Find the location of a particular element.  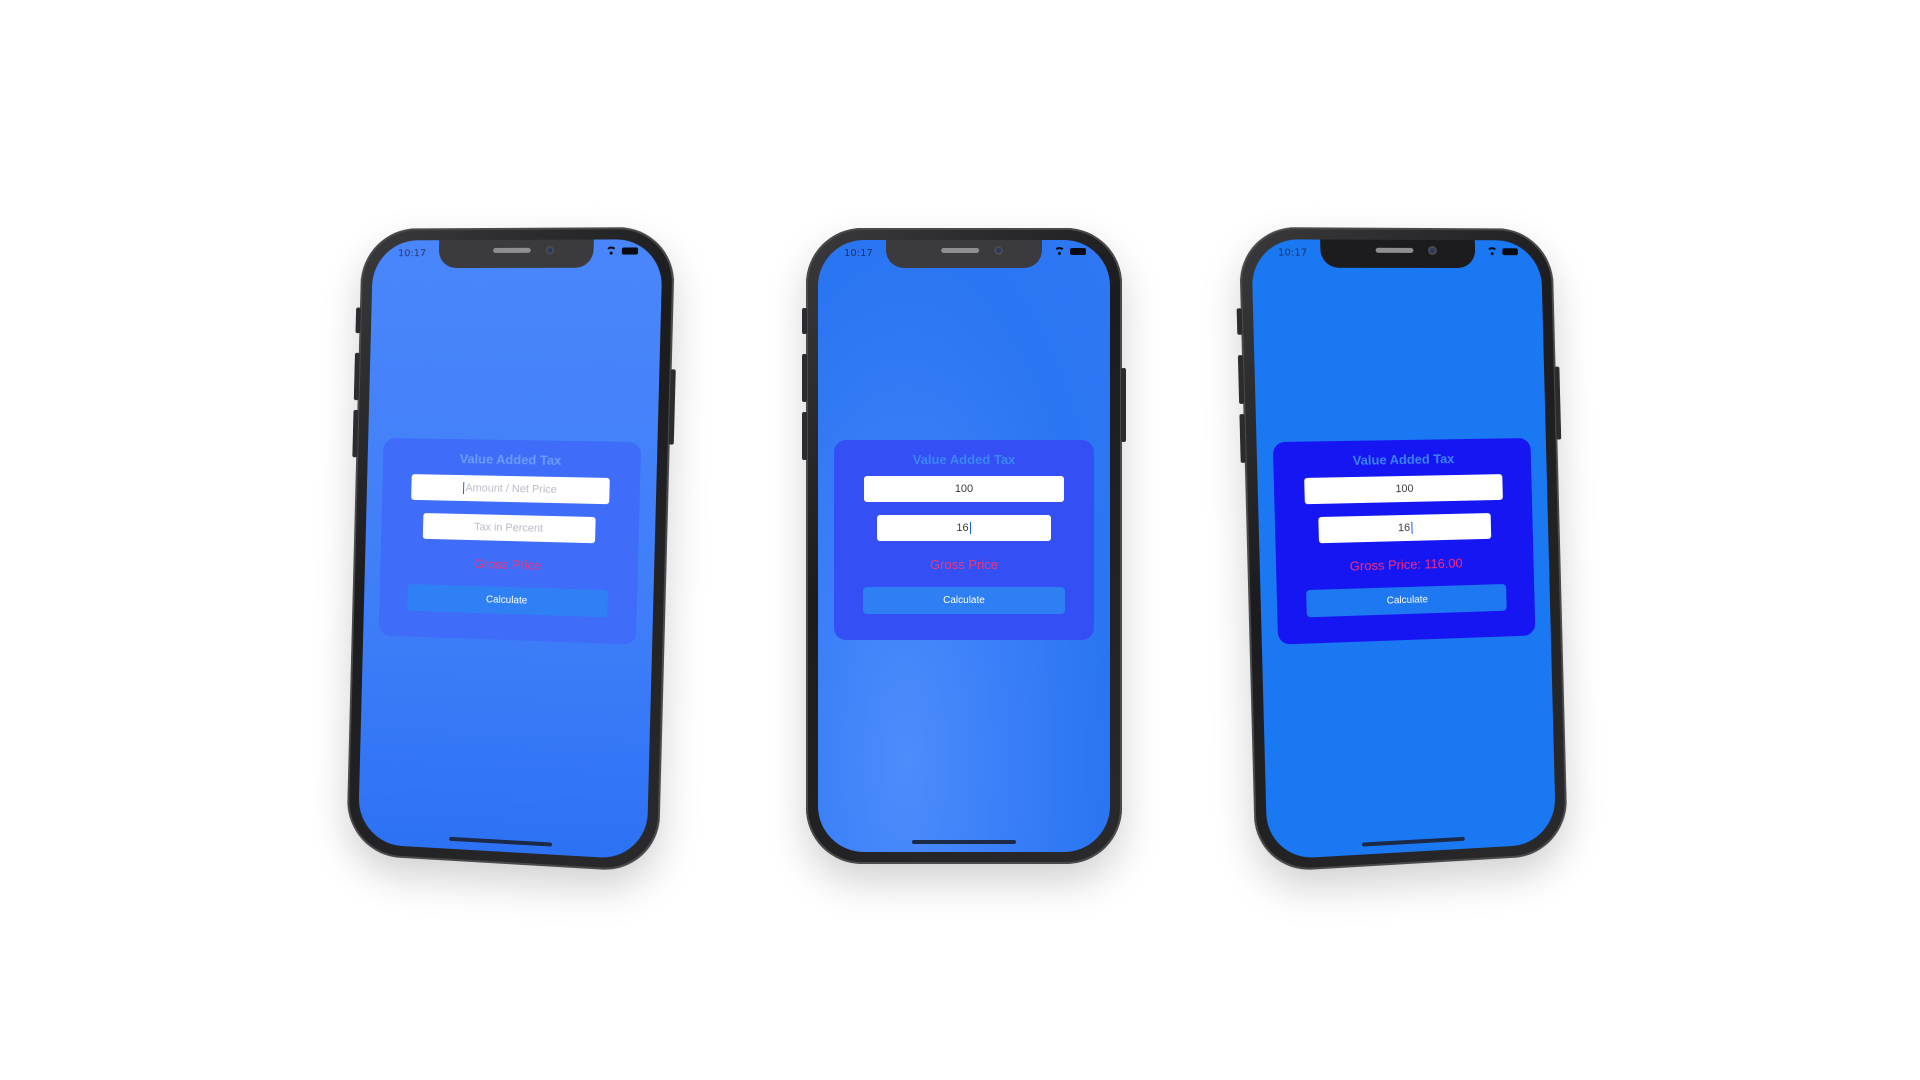

amount-placeholder: Amount / Net Price is located at coordinates (511, 489).